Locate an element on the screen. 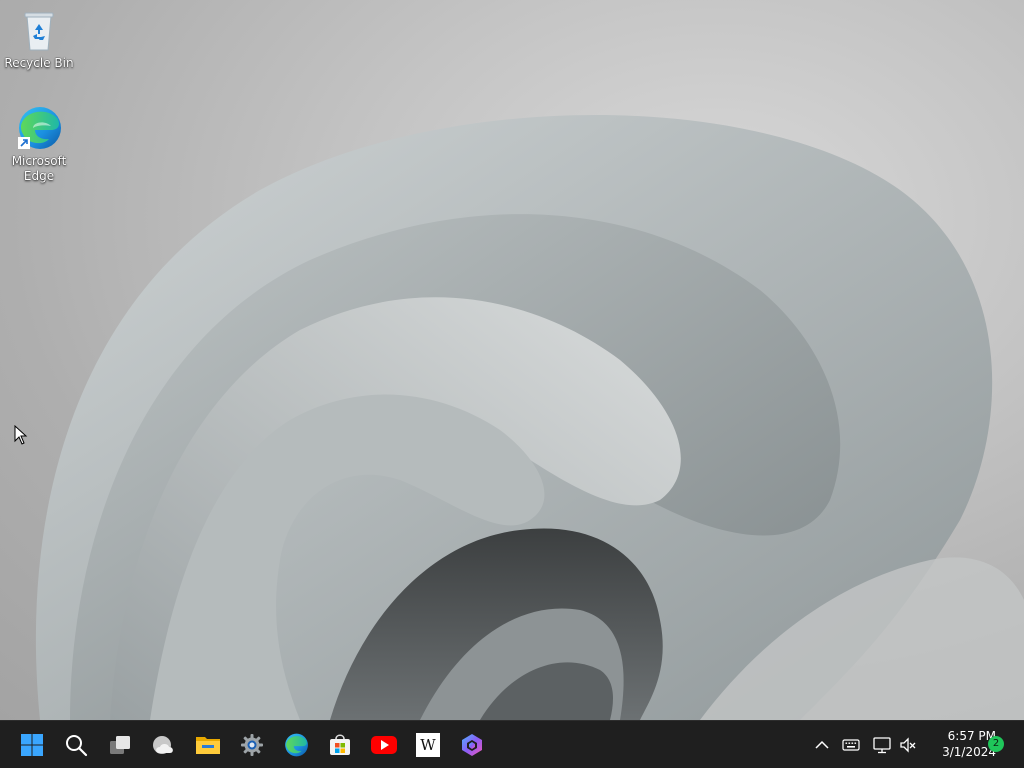  show-hidden-icons-button is located at coordinates (822, 745).